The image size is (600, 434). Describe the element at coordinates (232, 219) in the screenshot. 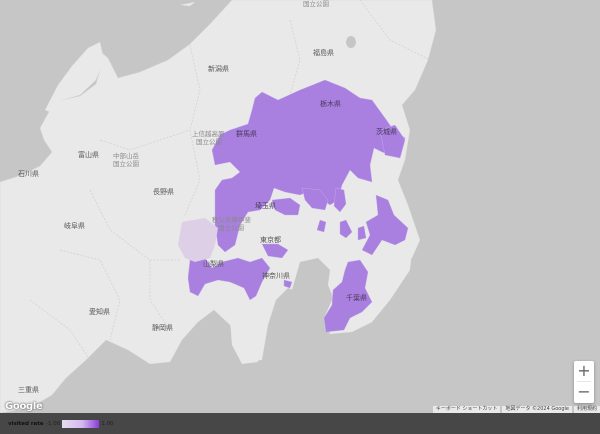

I see `park-label: 秩父多摩甲斐` at that location.